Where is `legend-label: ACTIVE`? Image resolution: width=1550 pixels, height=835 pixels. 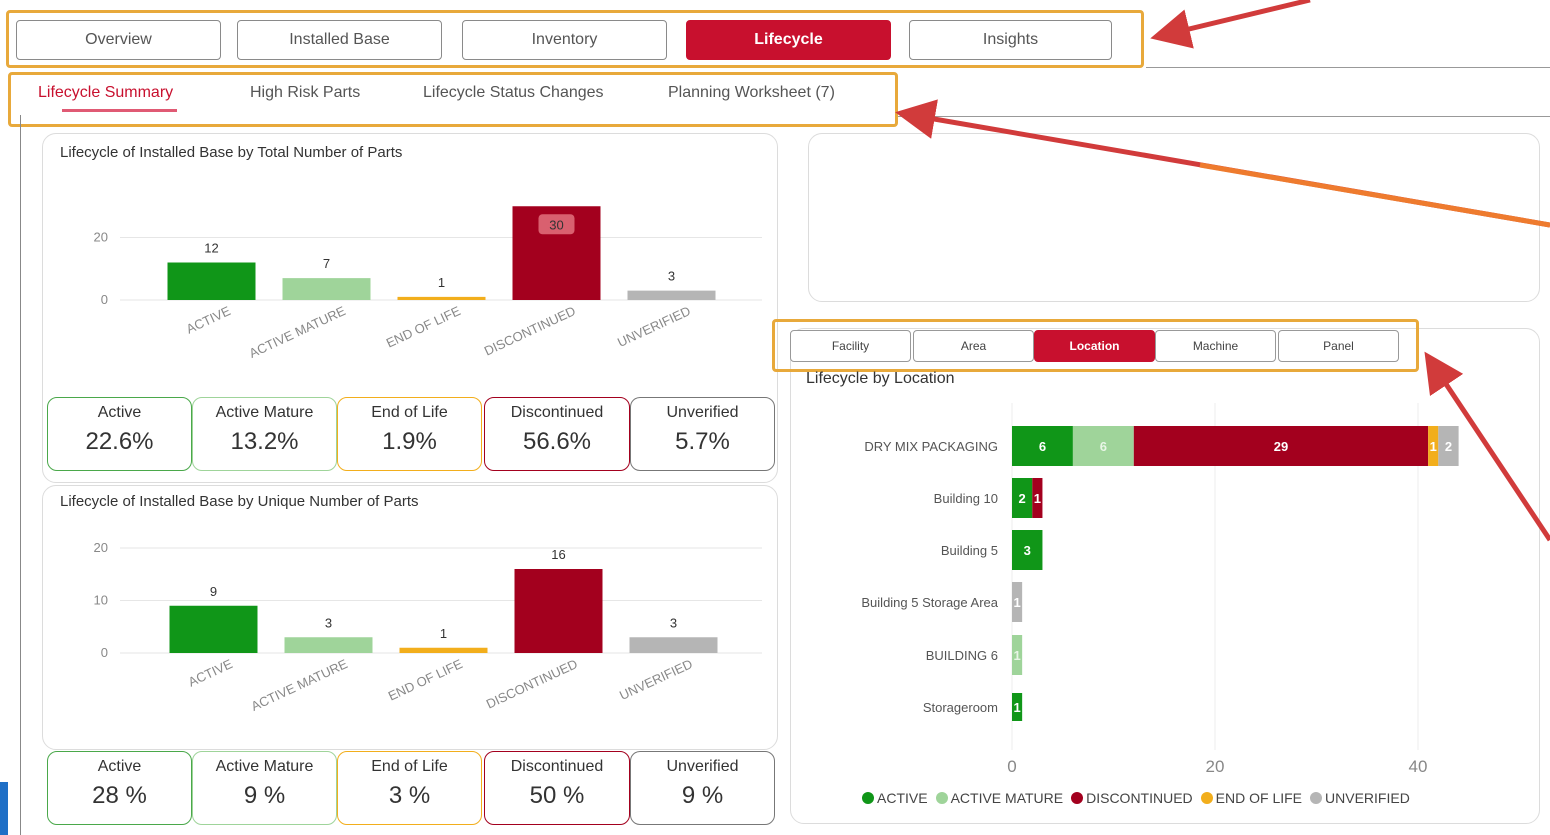 legend-label: ACTIVE is located at coordinates (902, 798).